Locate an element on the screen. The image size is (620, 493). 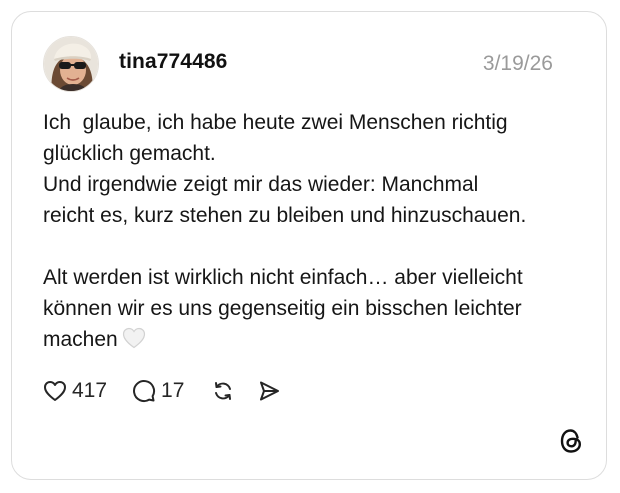
like-button: 417 is located at coordinates (74, 391).